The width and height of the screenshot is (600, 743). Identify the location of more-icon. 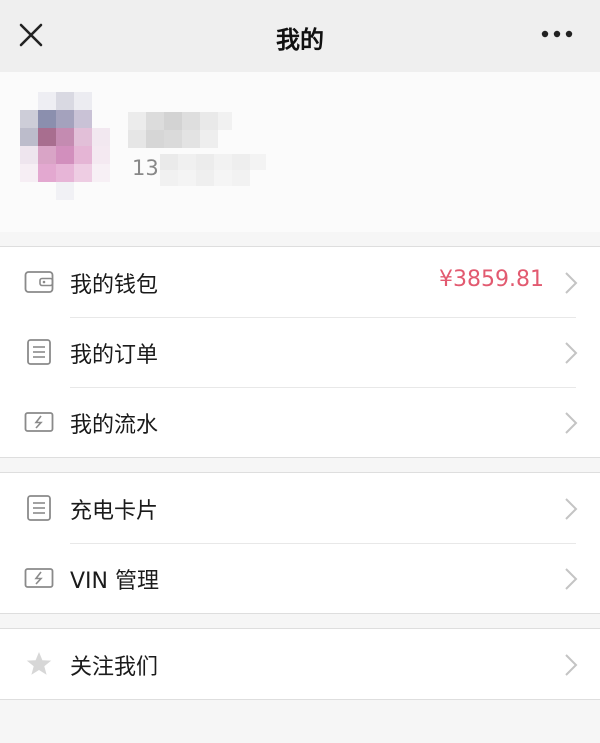
(557, 34).